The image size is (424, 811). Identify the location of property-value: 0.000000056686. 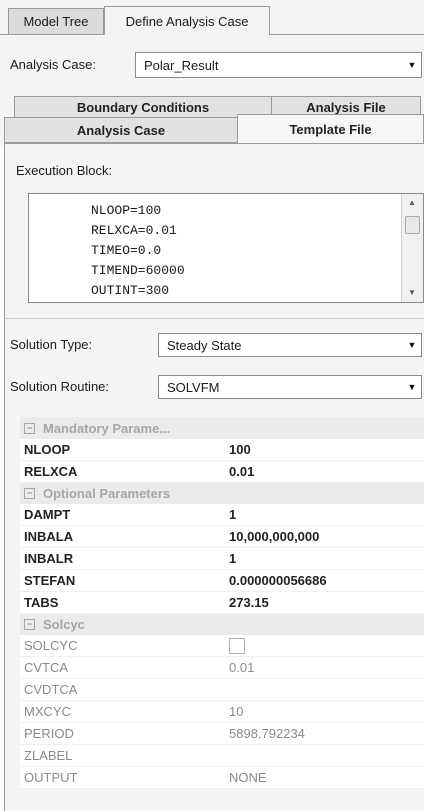
(323, 580).